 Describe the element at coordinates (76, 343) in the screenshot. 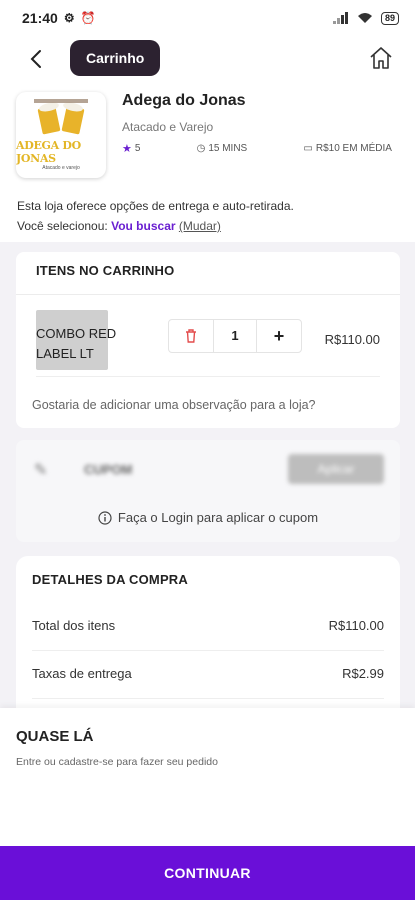

I see `product-name: COMBO RED LABEL LT` at that location.